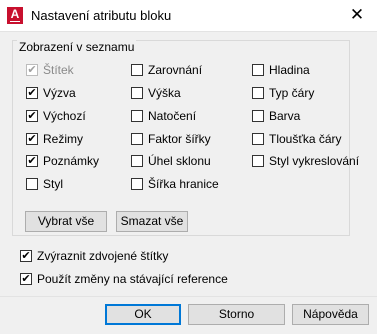  Describe the element at coordinates (77, 47) in the screenshot. I see `group-label: Zobrazení v seznamu` at that location.